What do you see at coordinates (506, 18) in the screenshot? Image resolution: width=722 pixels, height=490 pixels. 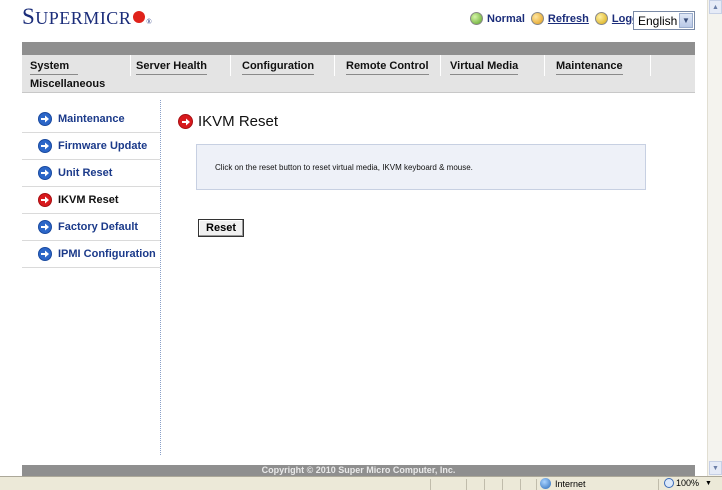 I see `status-text: Normal` at bounding box center [506, 18].